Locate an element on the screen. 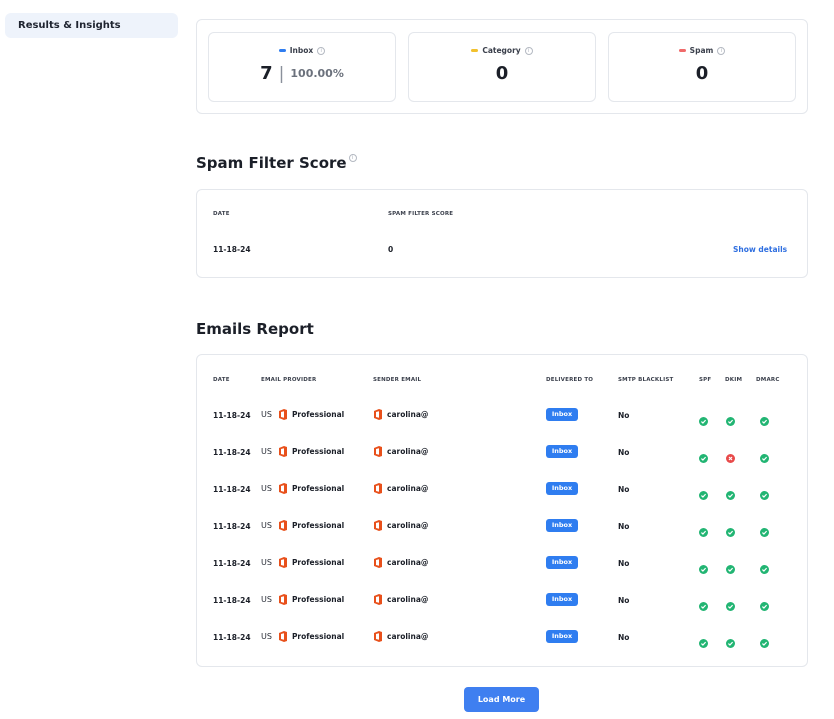 The image size is (834, 719). column-header-dkim: DKIM is located at coordinates (734, 380).